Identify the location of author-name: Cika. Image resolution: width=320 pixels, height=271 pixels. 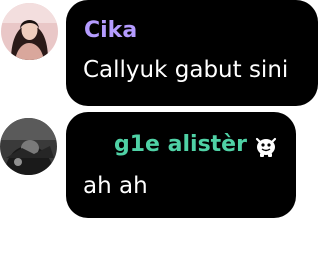
(110, 31).